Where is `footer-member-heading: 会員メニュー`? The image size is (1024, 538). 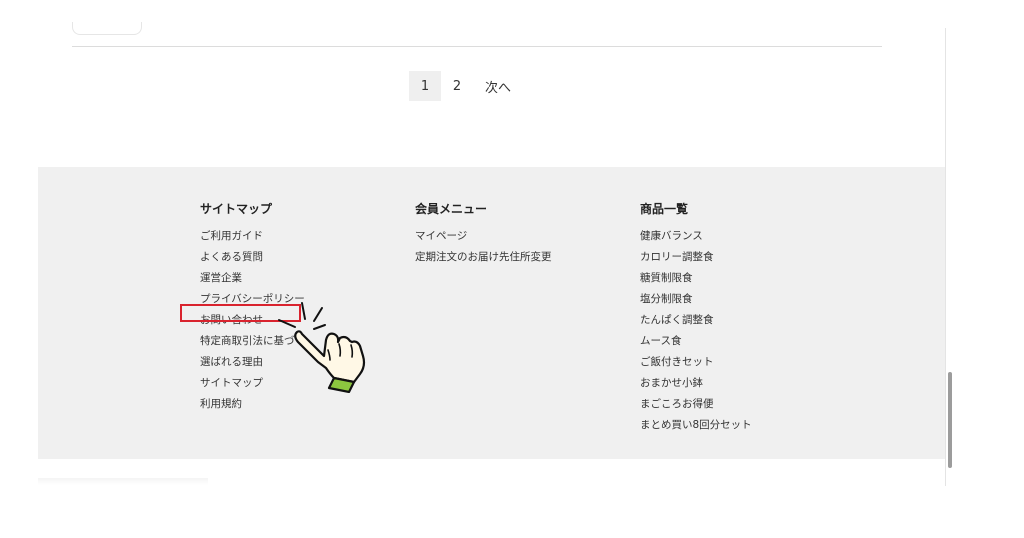
footer-member-heading: 会員メニュー is located at coordinates (451, 209).